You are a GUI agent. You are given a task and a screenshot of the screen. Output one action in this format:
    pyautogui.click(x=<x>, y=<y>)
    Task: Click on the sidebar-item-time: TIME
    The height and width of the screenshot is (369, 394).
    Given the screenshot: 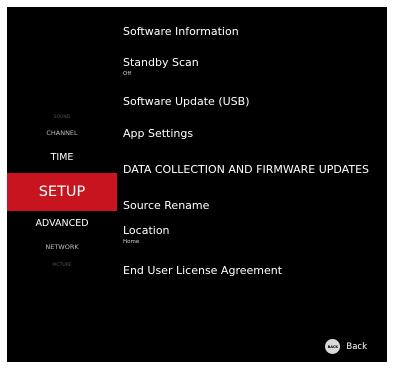 What is the action you would take?
    pyautogui.click(x=62, y=157)
    